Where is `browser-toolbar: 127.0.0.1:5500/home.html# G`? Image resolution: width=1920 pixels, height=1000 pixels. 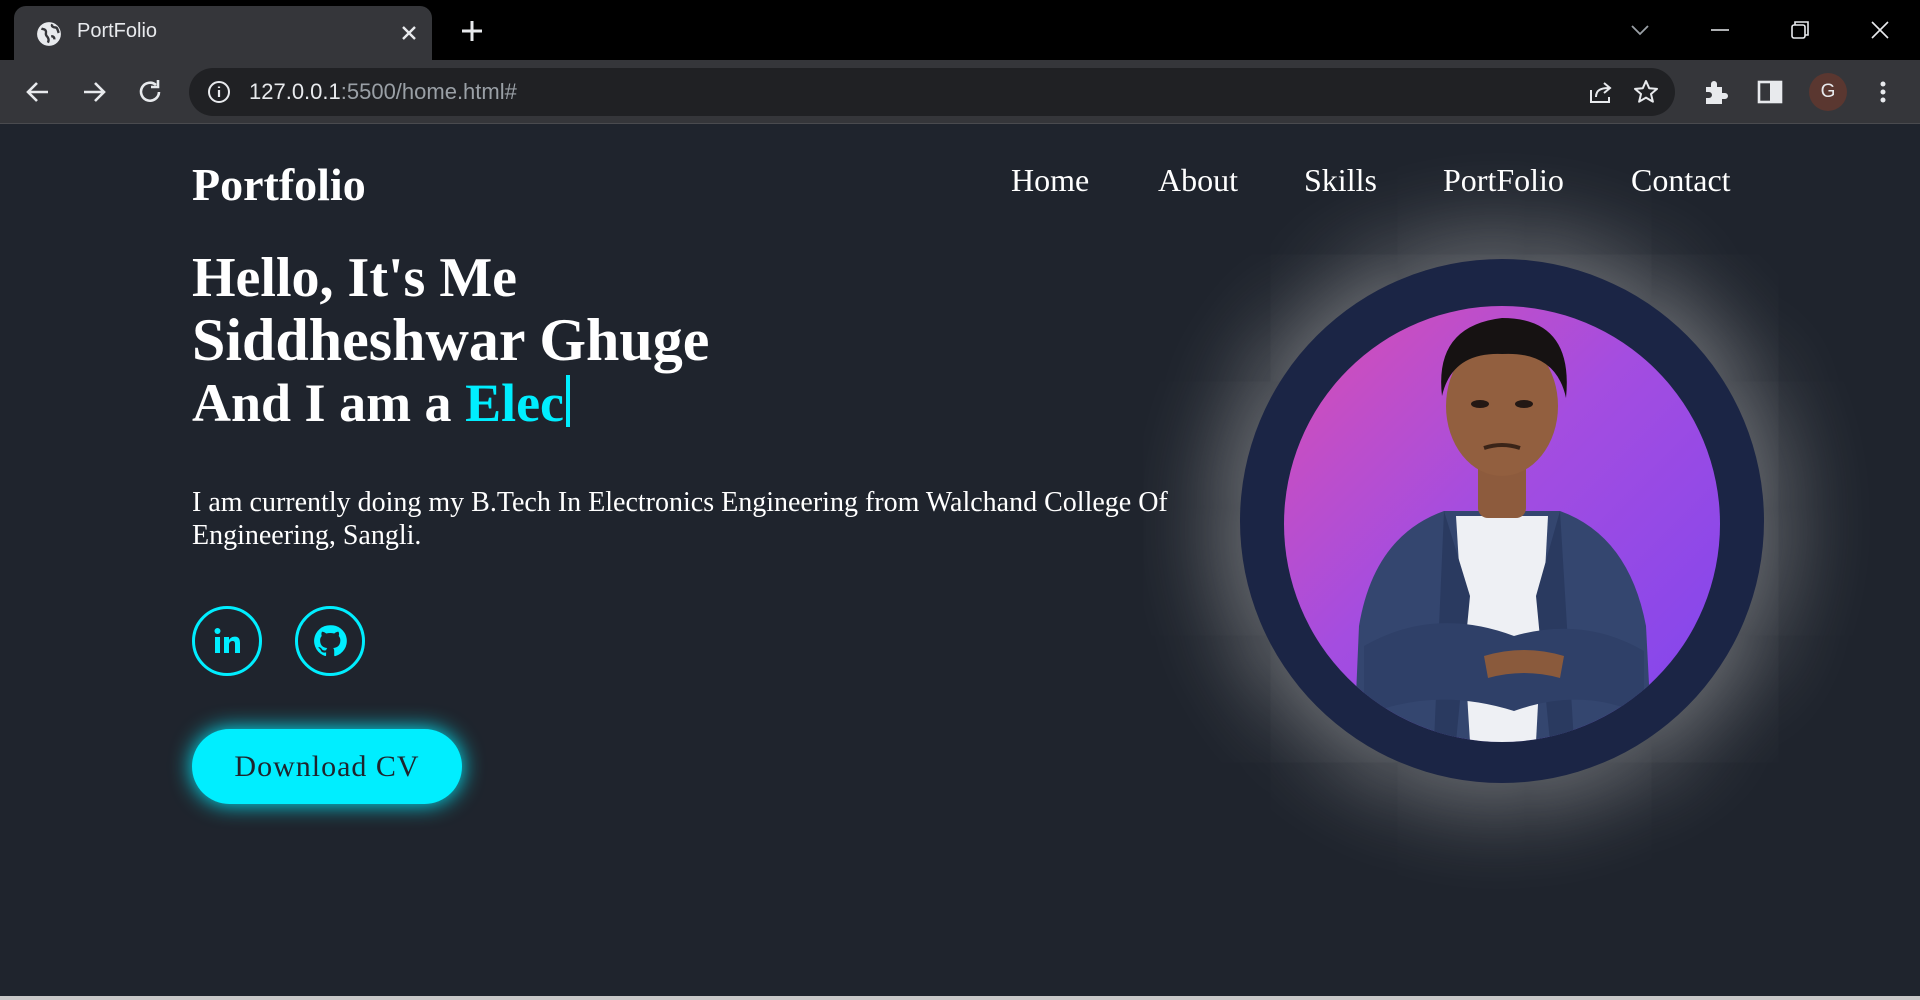
browser-toolbar: 127.0.0.1:5500/home.html# G is located at coordinates (960, 92).